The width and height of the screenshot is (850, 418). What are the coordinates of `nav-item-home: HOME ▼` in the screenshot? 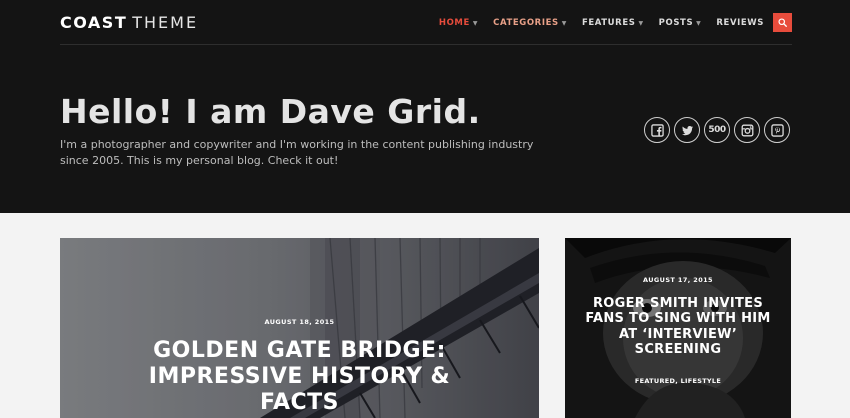 It's located at (458, 23).